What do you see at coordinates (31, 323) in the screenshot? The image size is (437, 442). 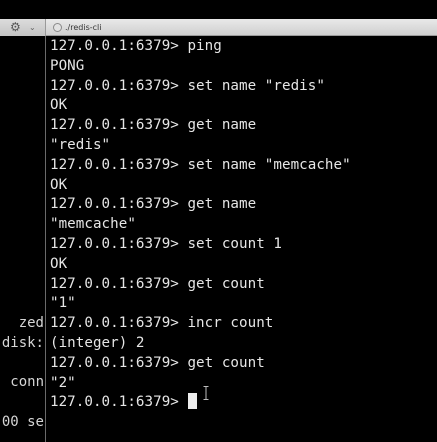 I see `left-pane-line: zed` at bounding box center [31, 323].